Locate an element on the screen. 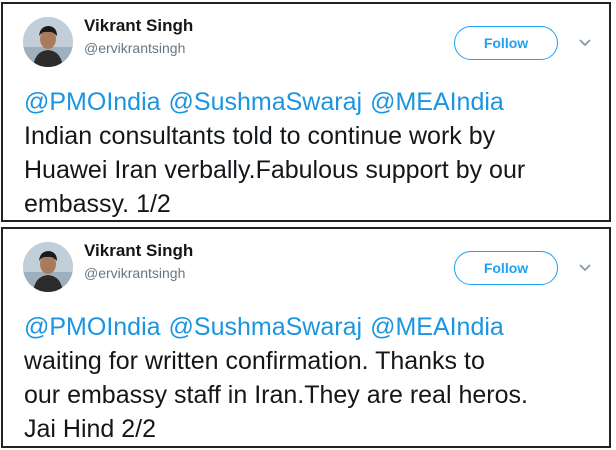  tweet-text-line: embassy. 1/2 is located at coordinates (97, 204).